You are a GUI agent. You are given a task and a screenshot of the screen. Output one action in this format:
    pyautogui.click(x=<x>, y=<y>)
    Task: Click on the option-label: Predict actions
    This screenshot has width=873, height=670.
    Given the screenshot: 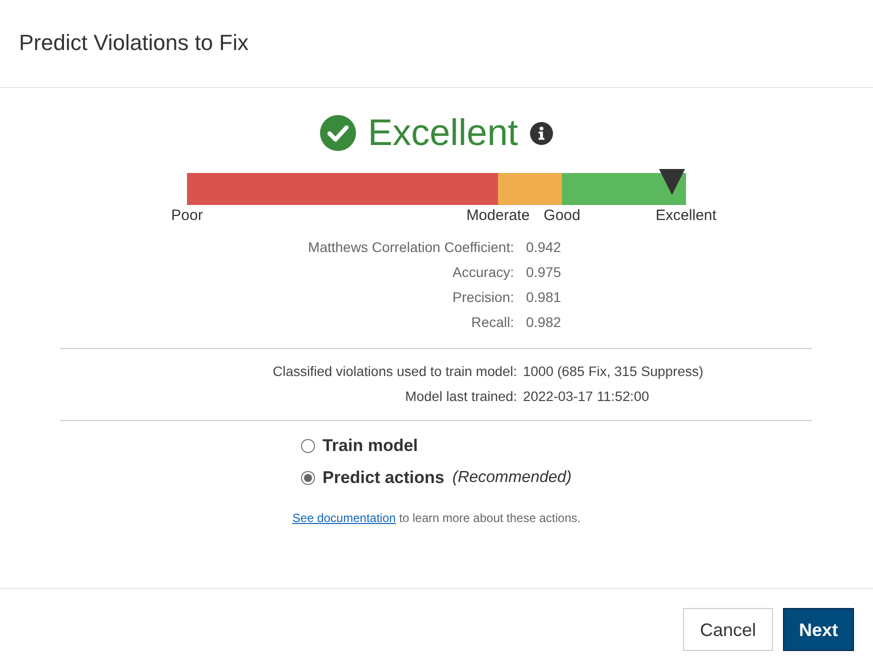 What is the action you would take?
    pyautogui.click(x=383, y=478)
    